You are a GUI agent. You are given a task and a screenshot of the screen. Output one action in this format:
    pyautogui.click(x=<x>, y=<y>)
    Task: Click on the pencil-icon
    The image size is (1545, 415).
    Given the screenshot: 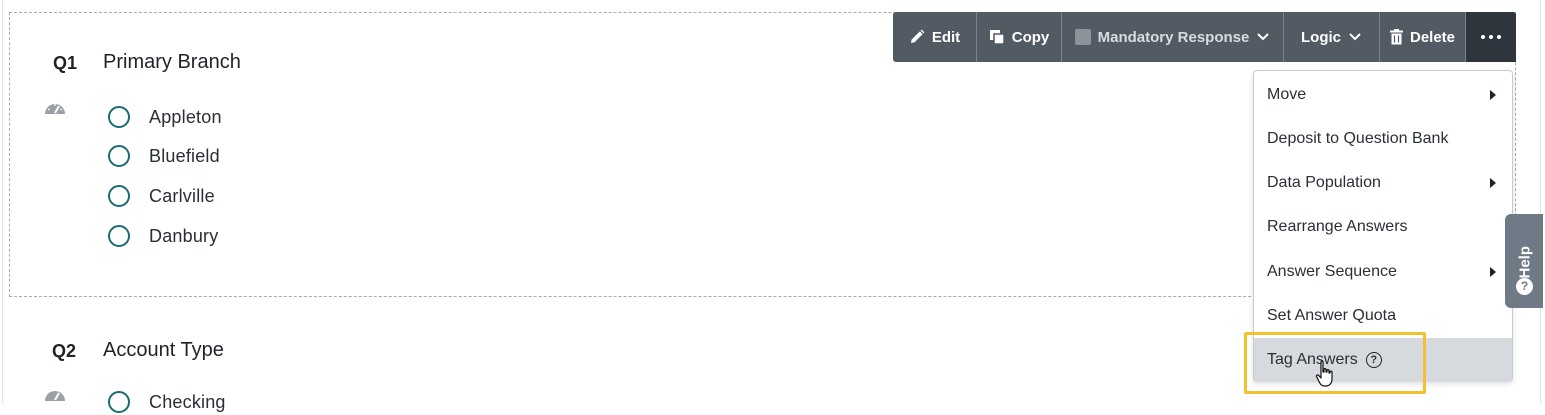 What is the action you would take?
    pyautogui.click(x=917, y=36)
    